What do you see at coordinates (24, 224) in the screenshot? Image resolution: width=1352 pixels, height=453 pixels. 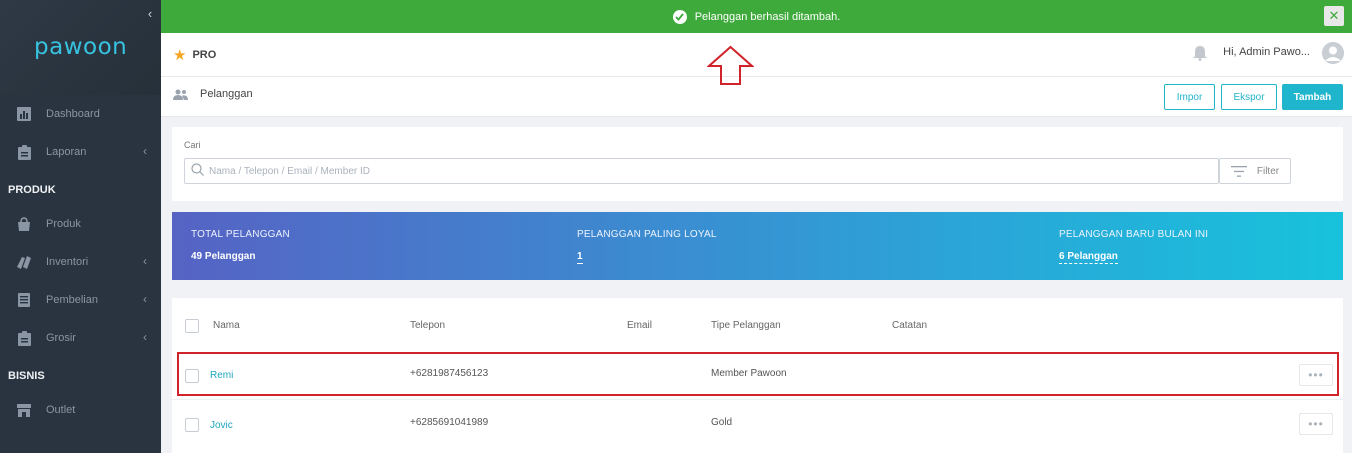 I see `shopping-bag-icon` at bounding box center [24, 224].